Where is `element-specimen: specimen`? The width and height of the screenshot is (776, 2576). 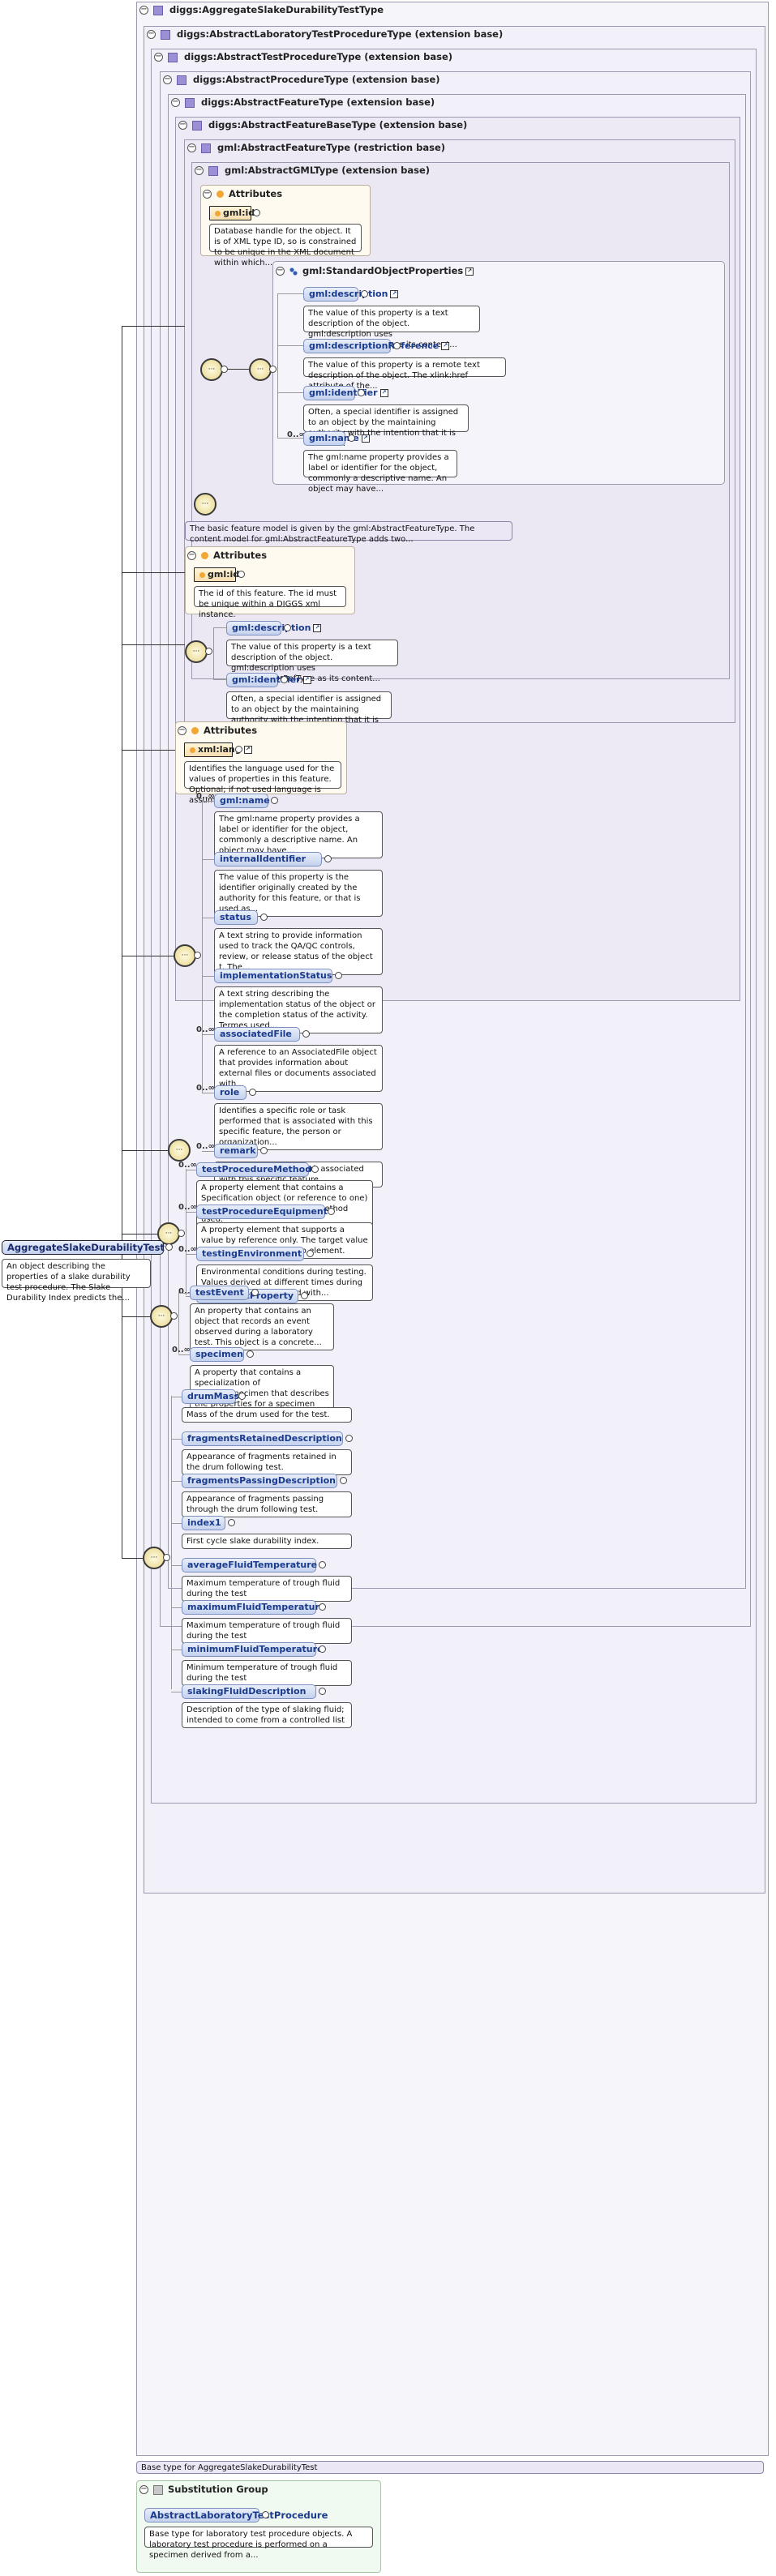
element-specimen: specimen is located at coordinates (217, 1354).